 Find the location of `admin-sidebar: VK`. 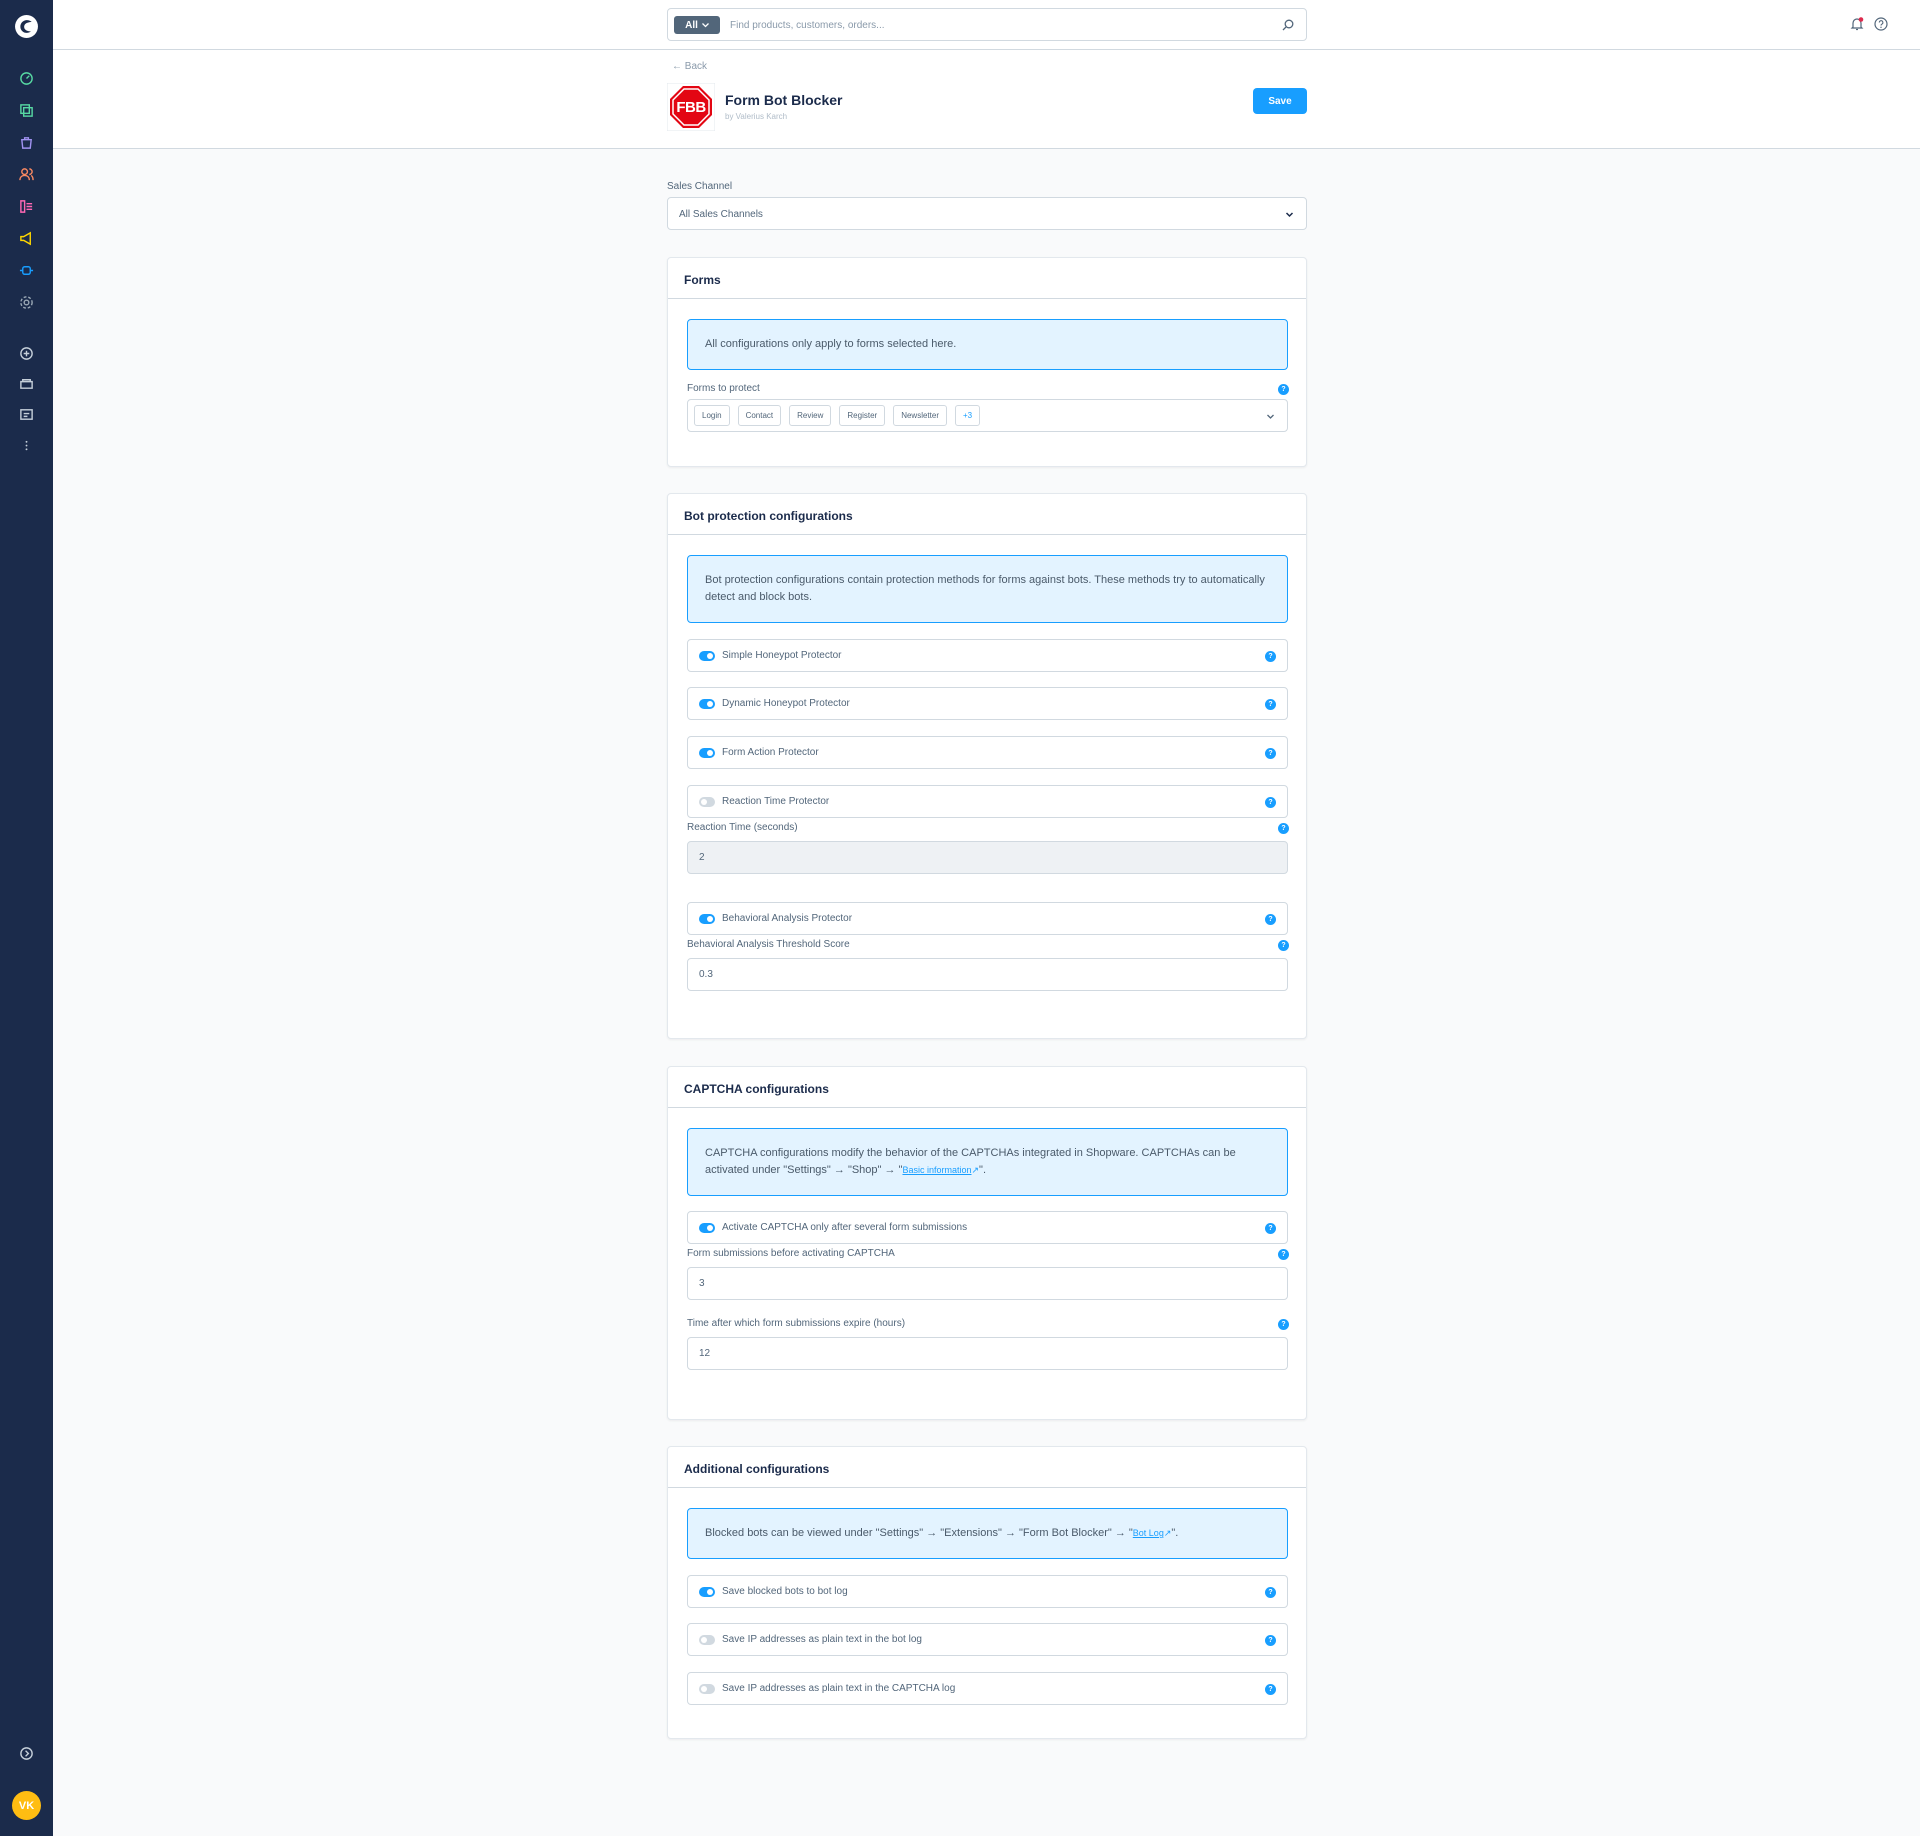

admin-sidebar: VK is located at coordinates (26, 918).